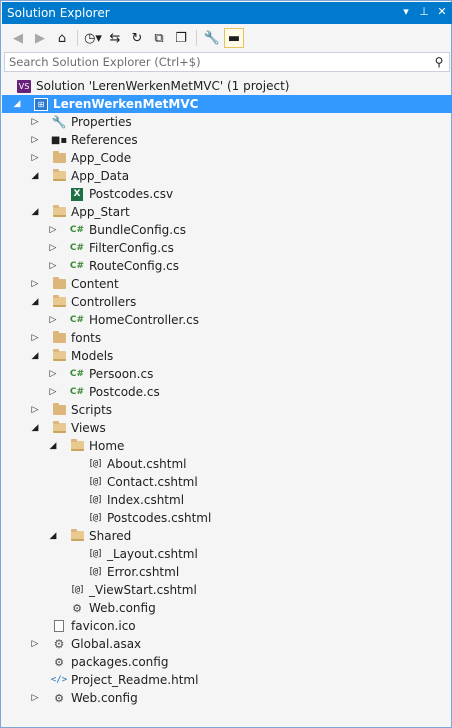  Describe the element at coordinates (212, 38) in the screenshot. I see `properties-icon: 🔧` at that location.